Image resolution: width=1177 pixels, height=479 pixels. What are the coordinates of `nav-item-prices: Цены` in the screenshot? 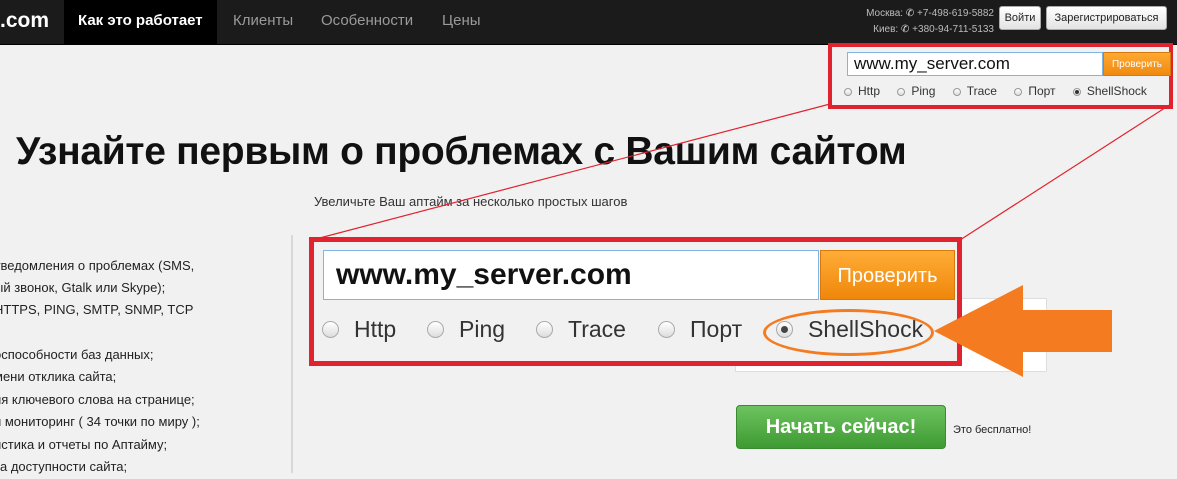 It's located at (461, 22).